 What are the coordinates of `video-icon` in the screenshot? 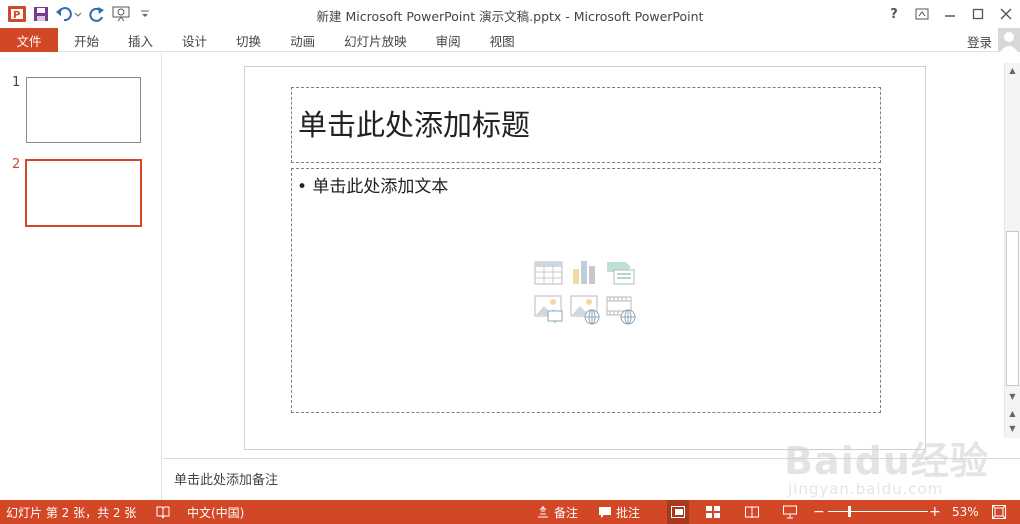 It's located at (621, 310).